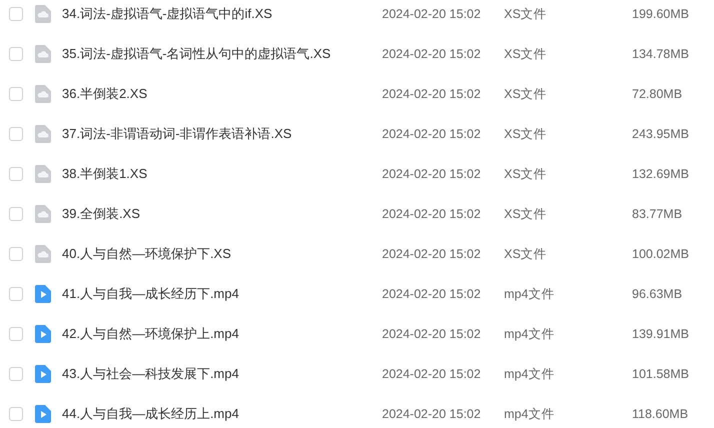 Image resolution: width=714 pixels, height=428 pixels. I want to click on file-size: 101.58MB, so click(660, 374).